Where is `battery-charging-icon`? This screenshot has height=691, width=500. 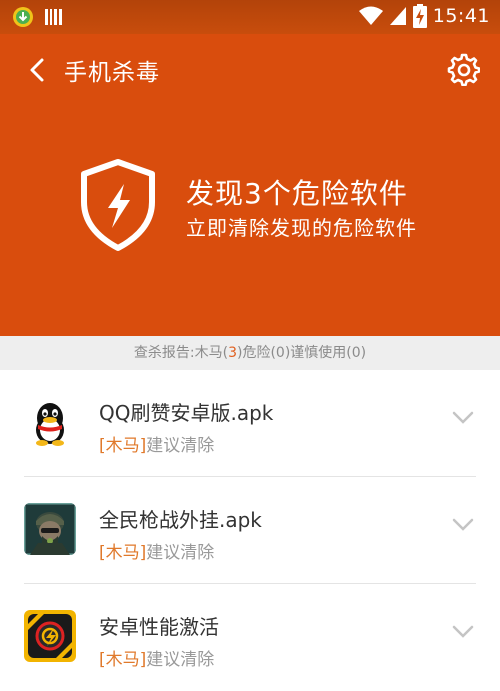 battery-charging-icon is located at coordinates (419, 16).